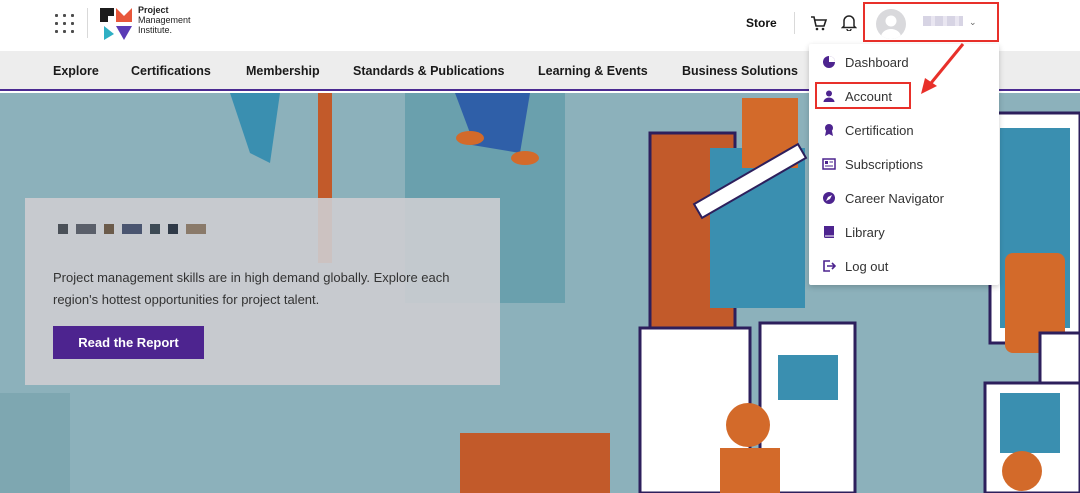 The height and width of the screenshot is (493, 1080). I want to click on header-divider, so click(87, 23).